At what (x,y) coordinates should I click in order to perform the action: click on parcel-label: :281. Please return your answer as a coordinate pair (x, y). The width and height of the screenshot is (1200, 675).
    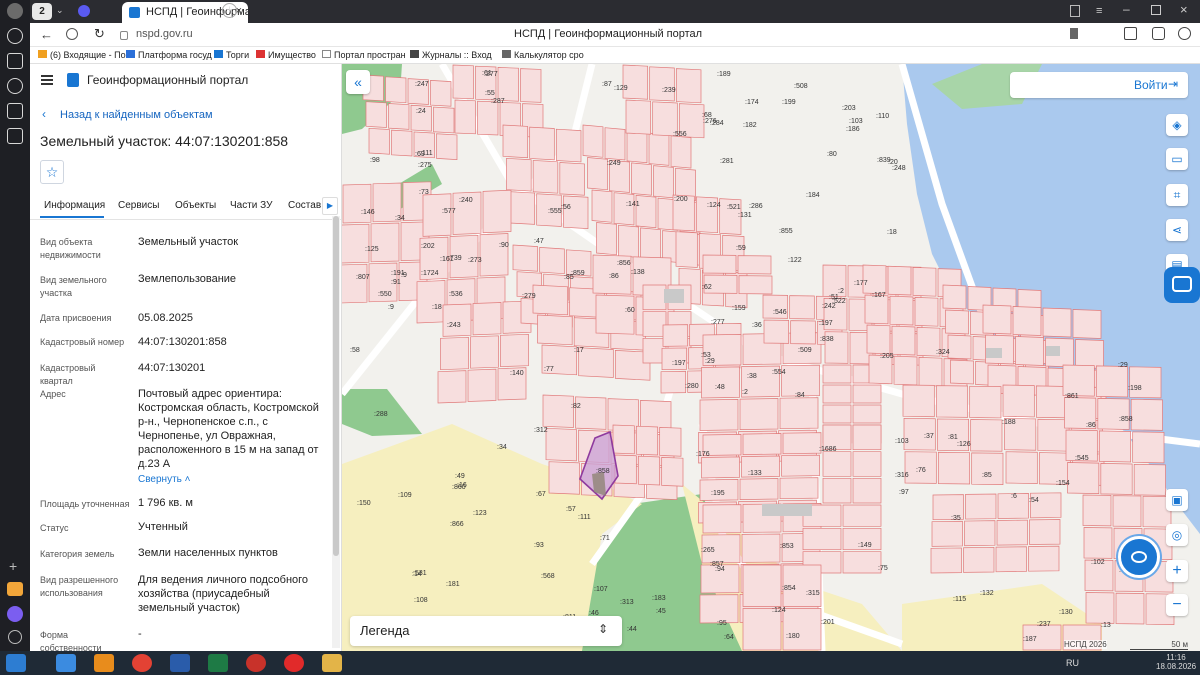
    Looking at the image, I should click on (727, 161).